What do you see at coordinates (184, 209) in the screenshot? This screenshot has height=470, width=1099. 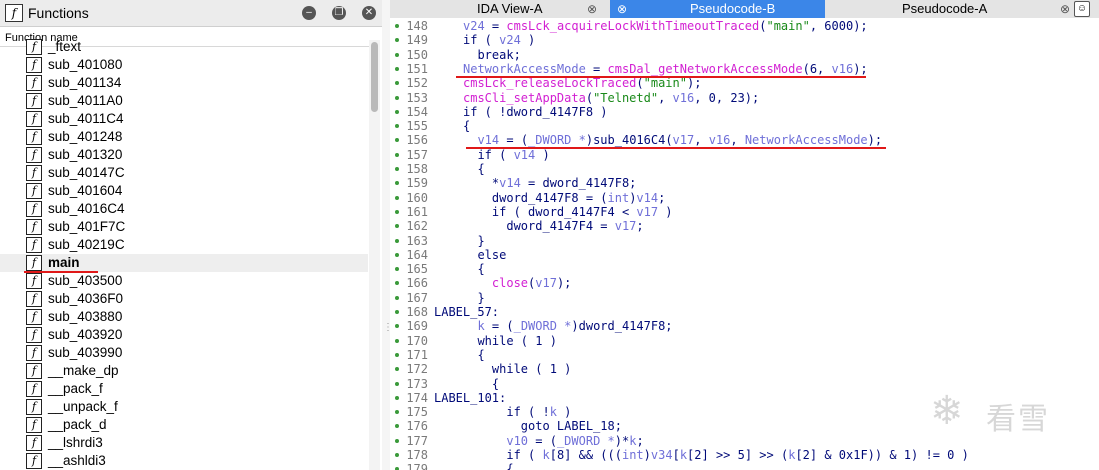 I see `function-row: f sub_4016C4` at bounding box center [184, 209].